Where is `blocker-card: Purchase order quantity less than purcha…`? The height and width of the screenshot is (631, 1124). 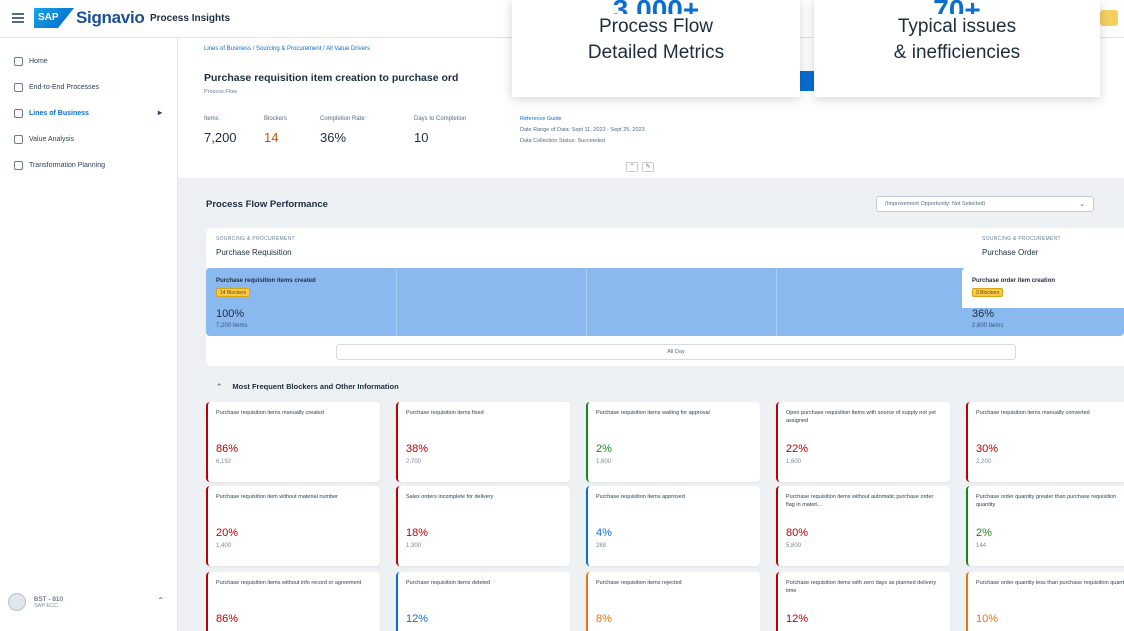
blocker-card: Purchase order quantity less than purcha… is located at coordinates (1045, 601).